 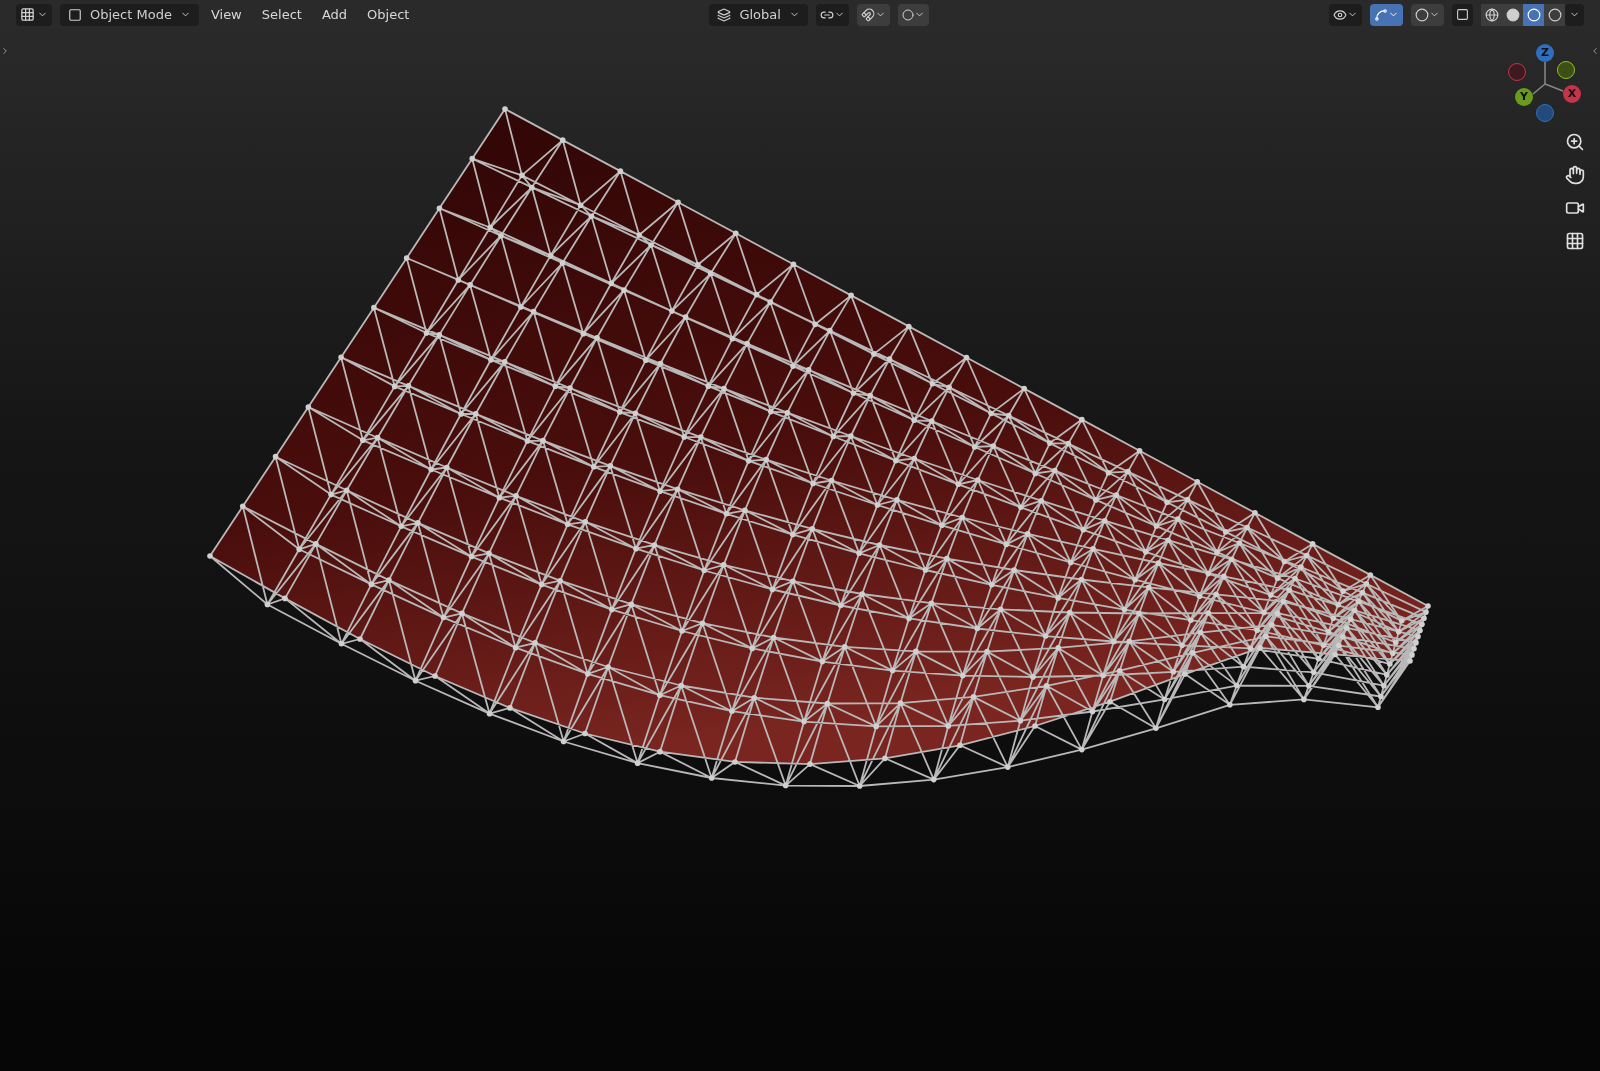 What do you see at coordinates (1575, 142) in the screenshot?
I see `zoom-icon` at bounding box center [1575, 142].